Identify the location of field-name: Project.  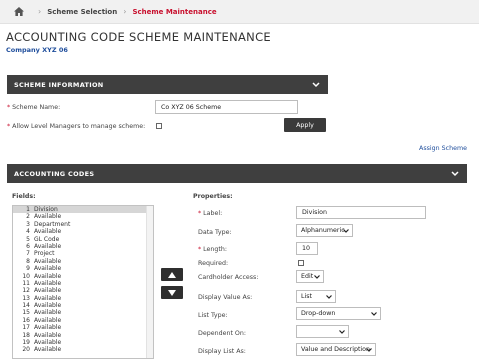
(44, 254).